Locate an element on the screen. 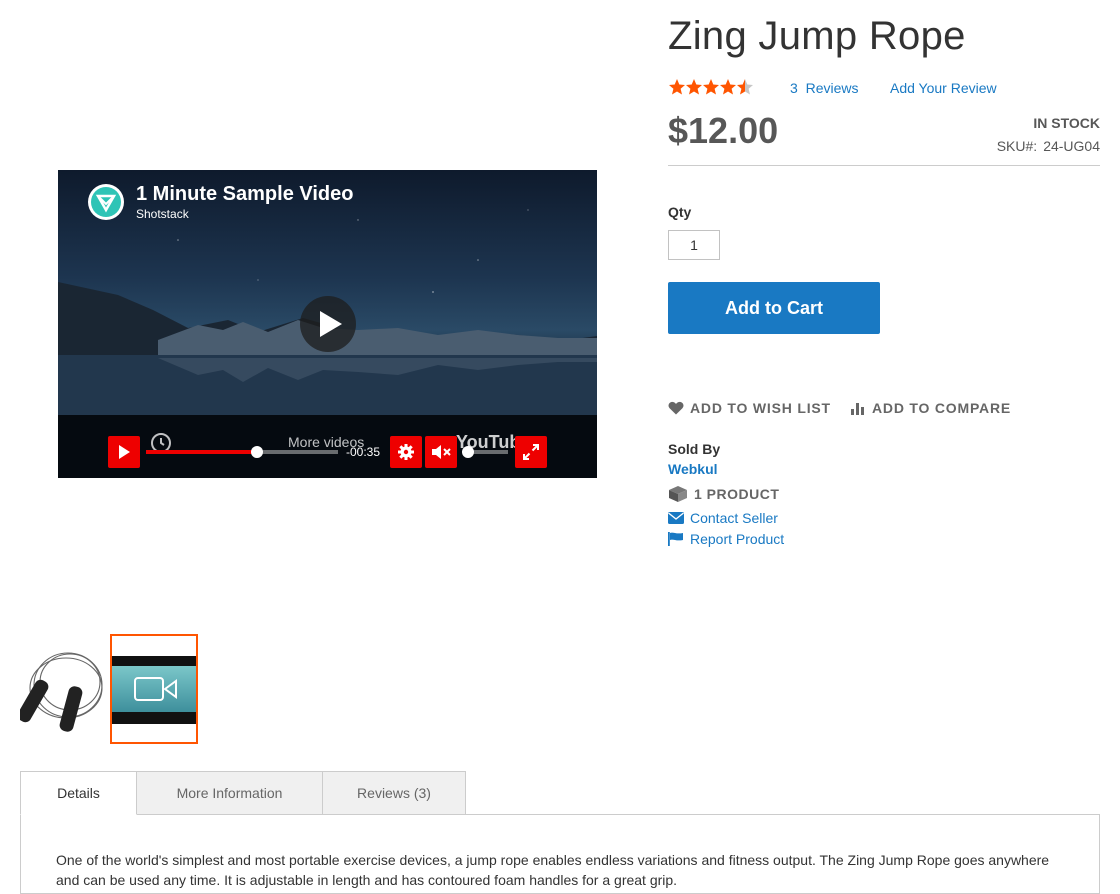  add-to-compare-link: ADD TO COMPARE is located at coordinates (930, 408).